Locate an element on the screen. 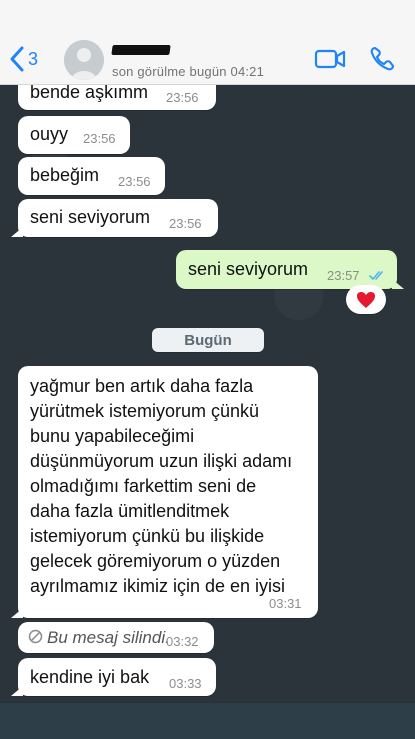  unread-count: 3 is located at coordinates (33, 58).